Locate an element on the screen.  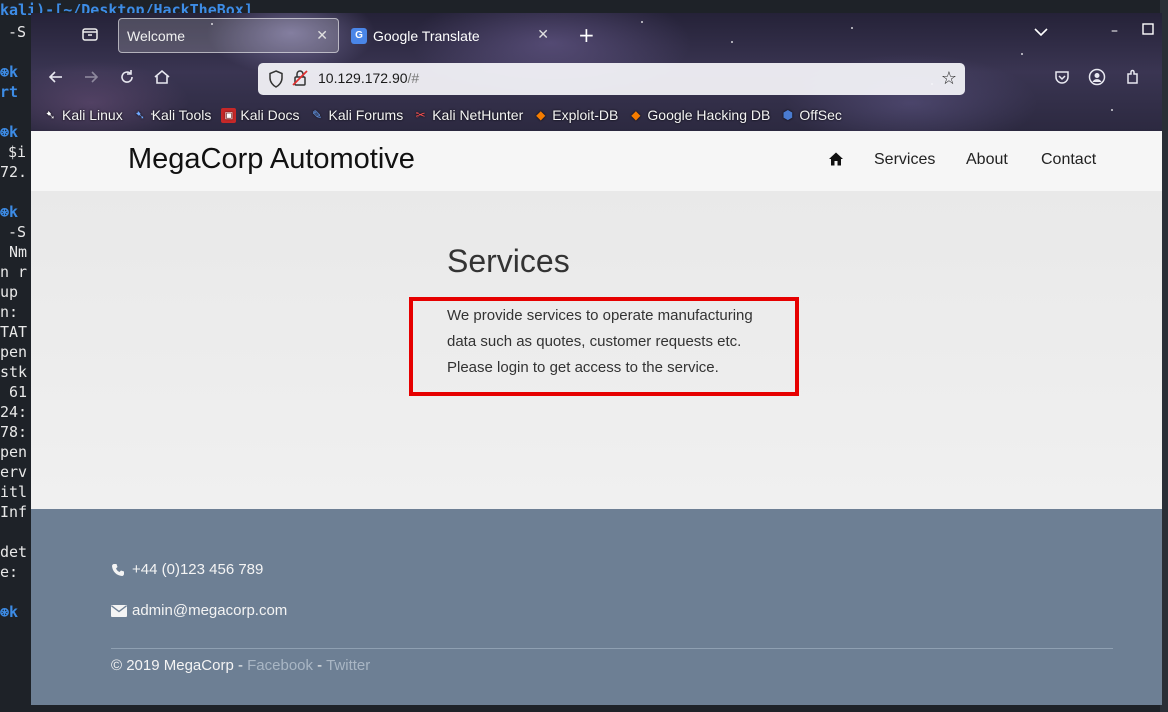
kali-dragon-icon: ➷ is located at coordinates (50, 115).